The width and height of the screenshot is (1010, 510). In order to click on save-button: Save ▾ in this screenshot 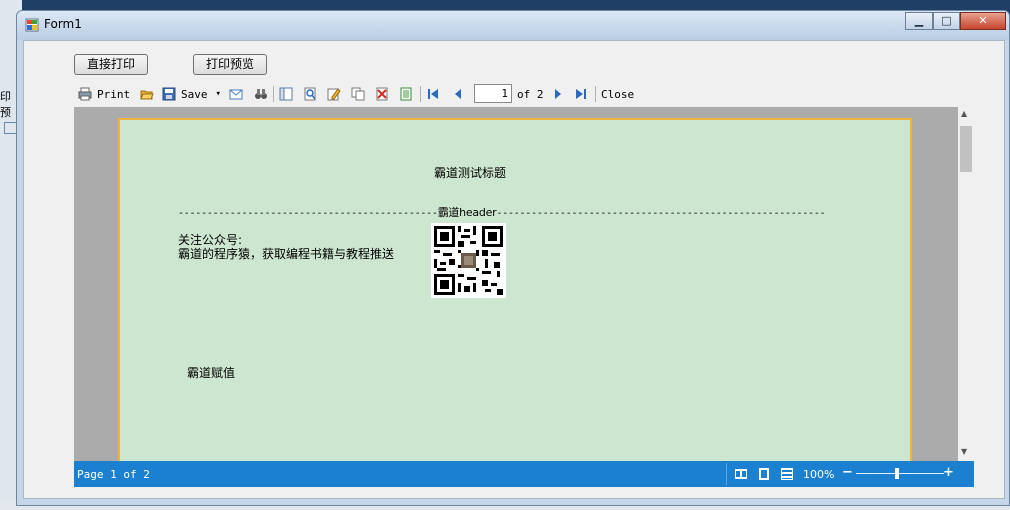, I will do `click(191, 94)`.